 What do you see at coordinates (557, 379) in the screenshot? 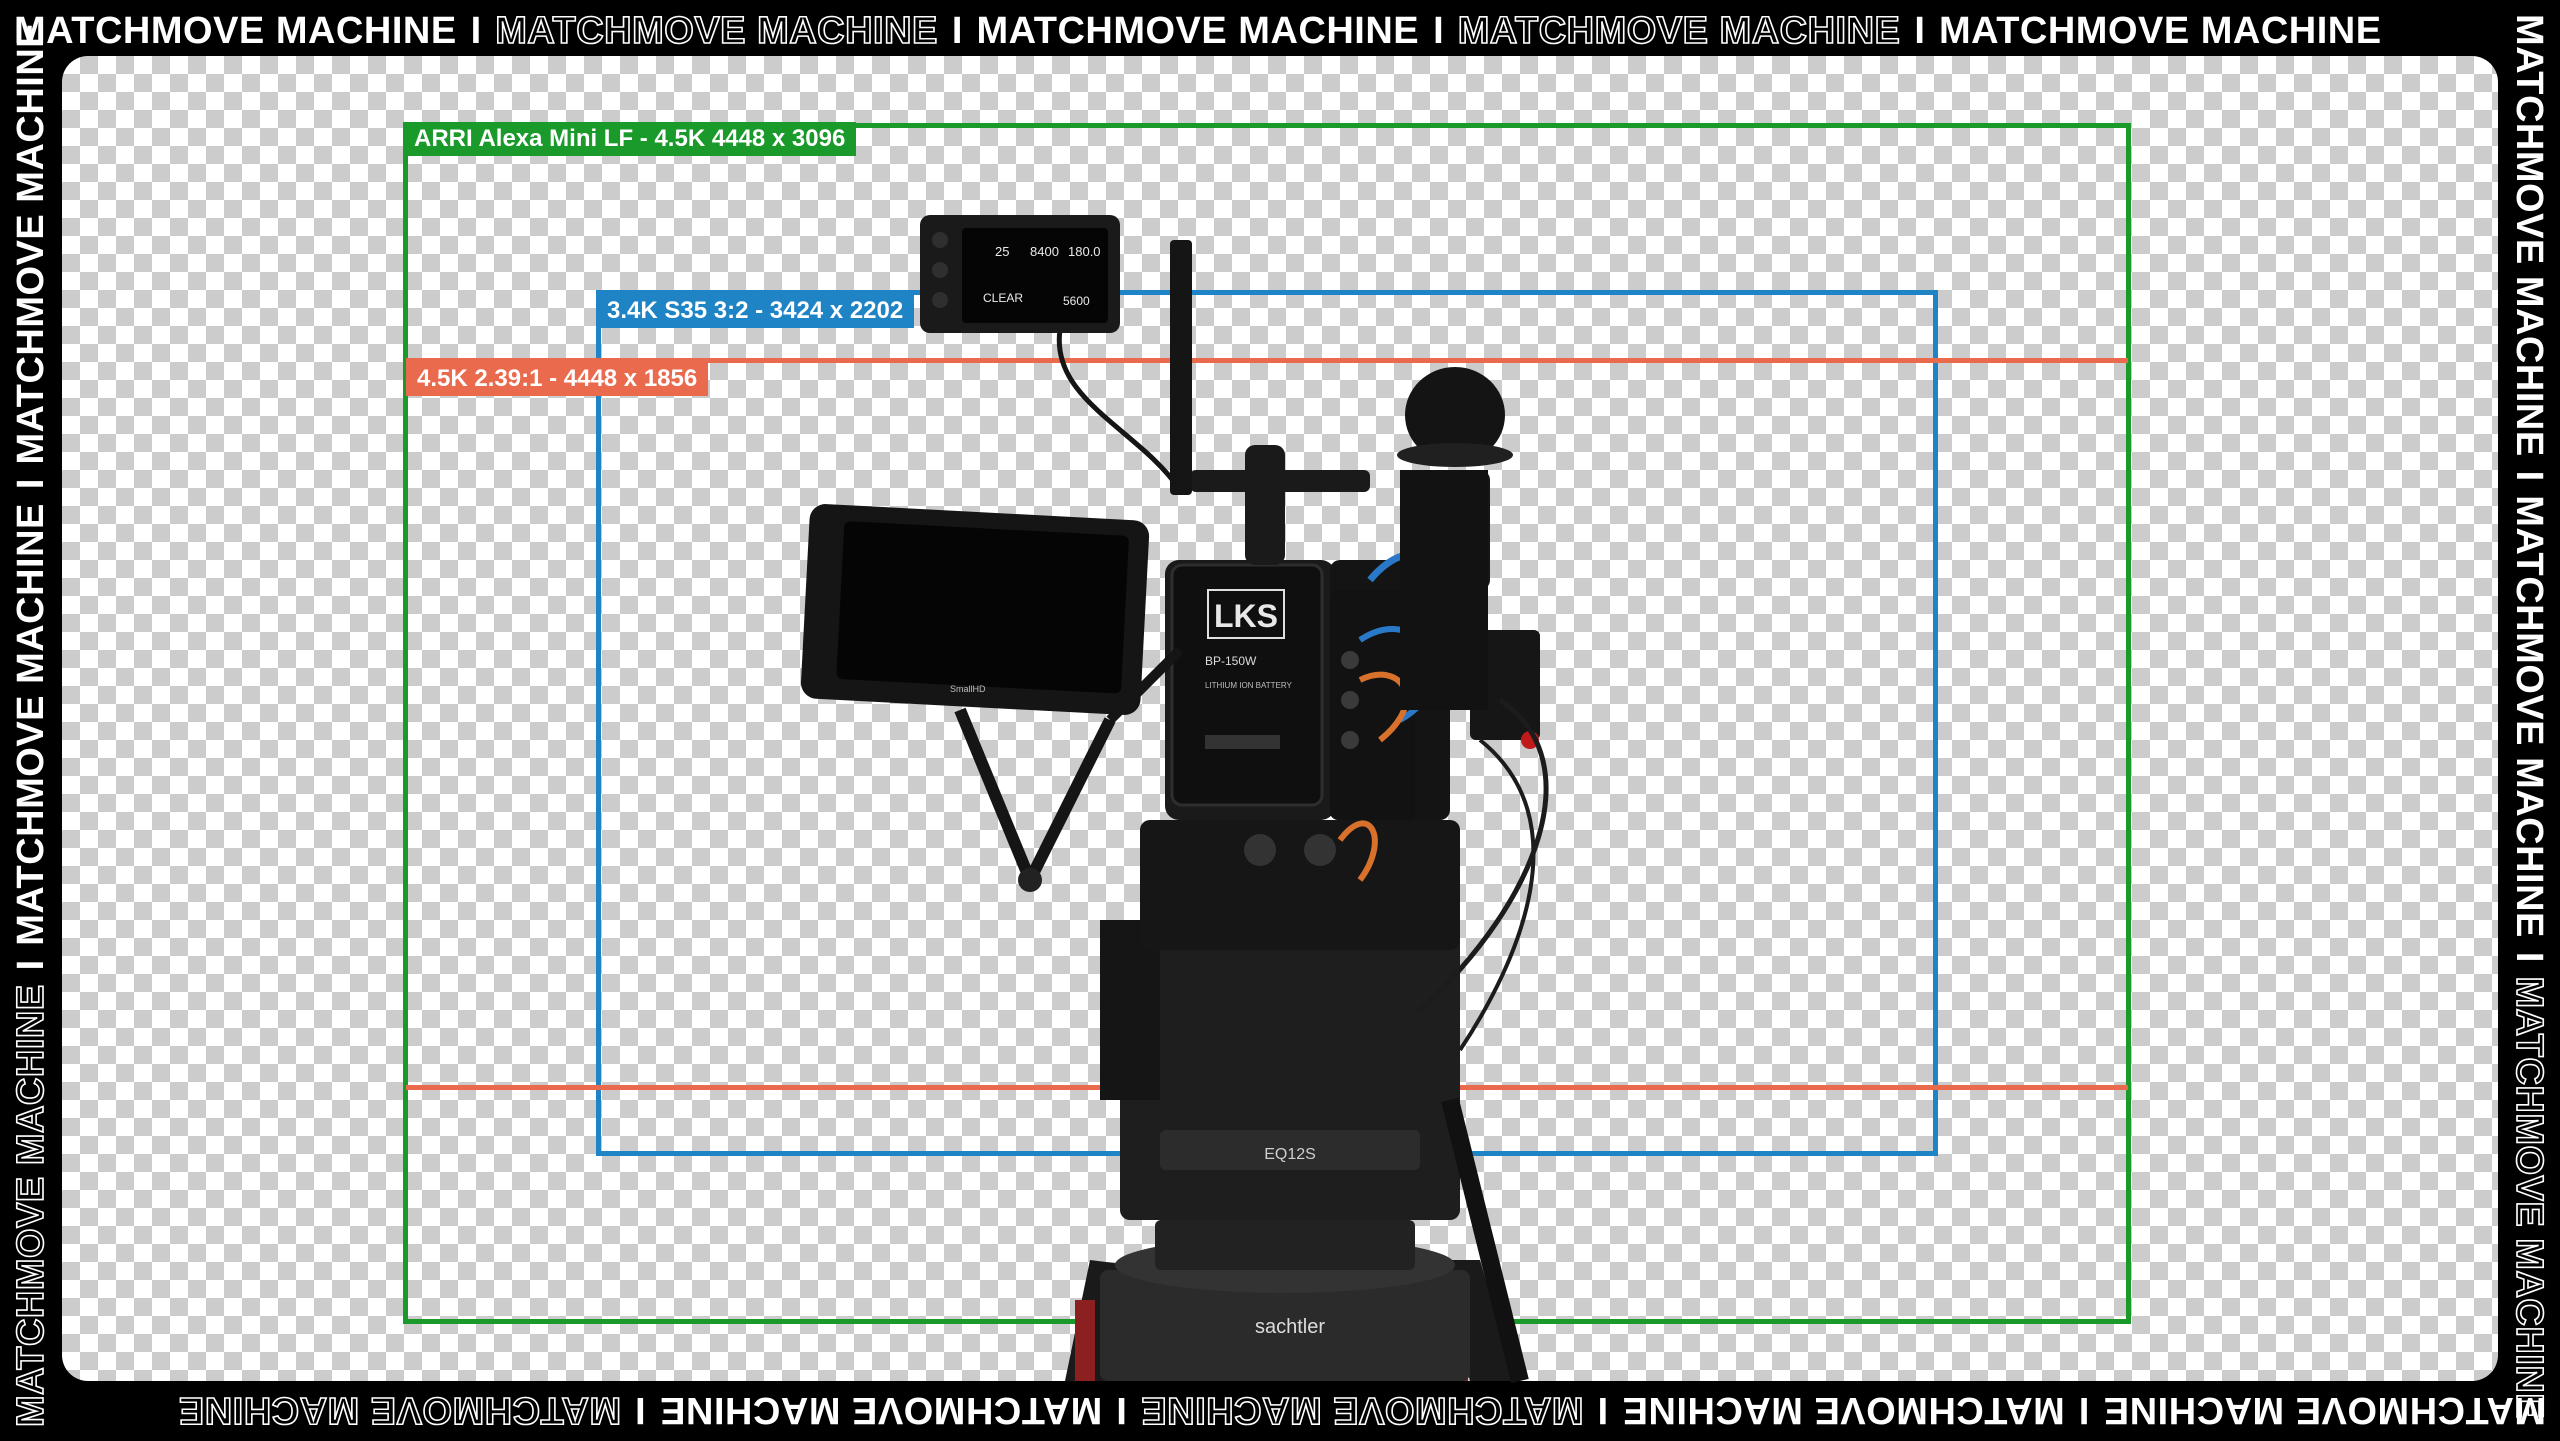
I see `format-label-scope: 4.5K 2.39:1 - 4448 x 1856` at bounding box center [557, 379].